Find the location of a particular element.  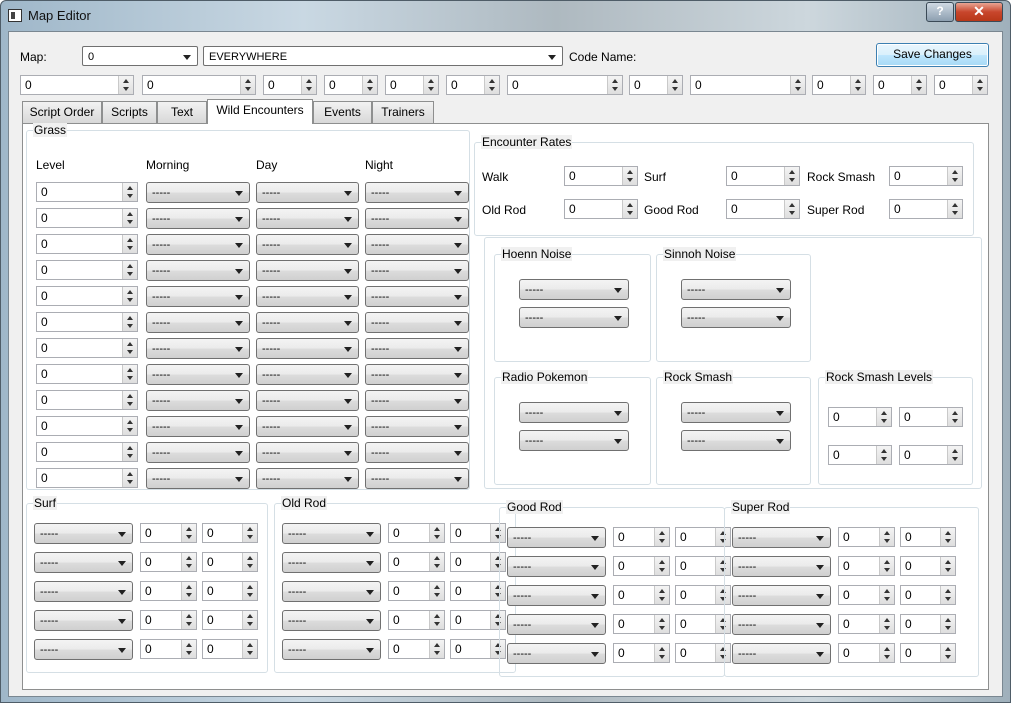

header-field-7: 0 is located at coordinates (656, 85).